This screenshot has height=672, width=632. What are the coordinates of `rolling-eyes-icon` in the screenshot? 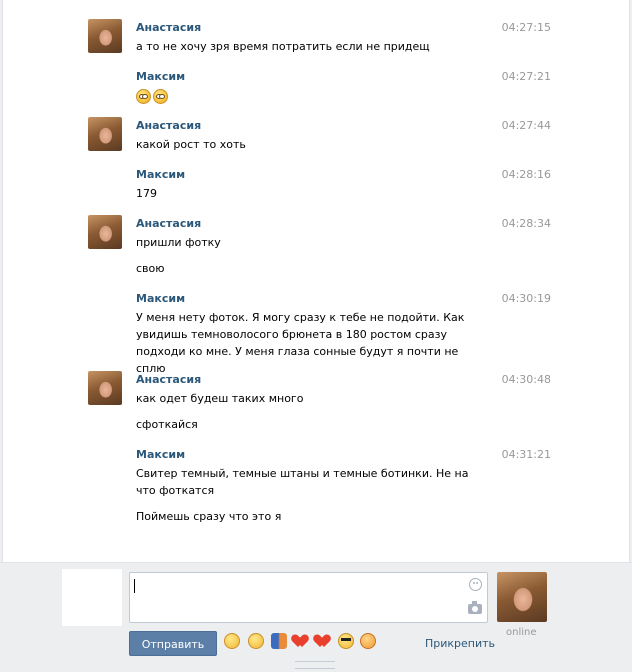 It's located at (232, 641).